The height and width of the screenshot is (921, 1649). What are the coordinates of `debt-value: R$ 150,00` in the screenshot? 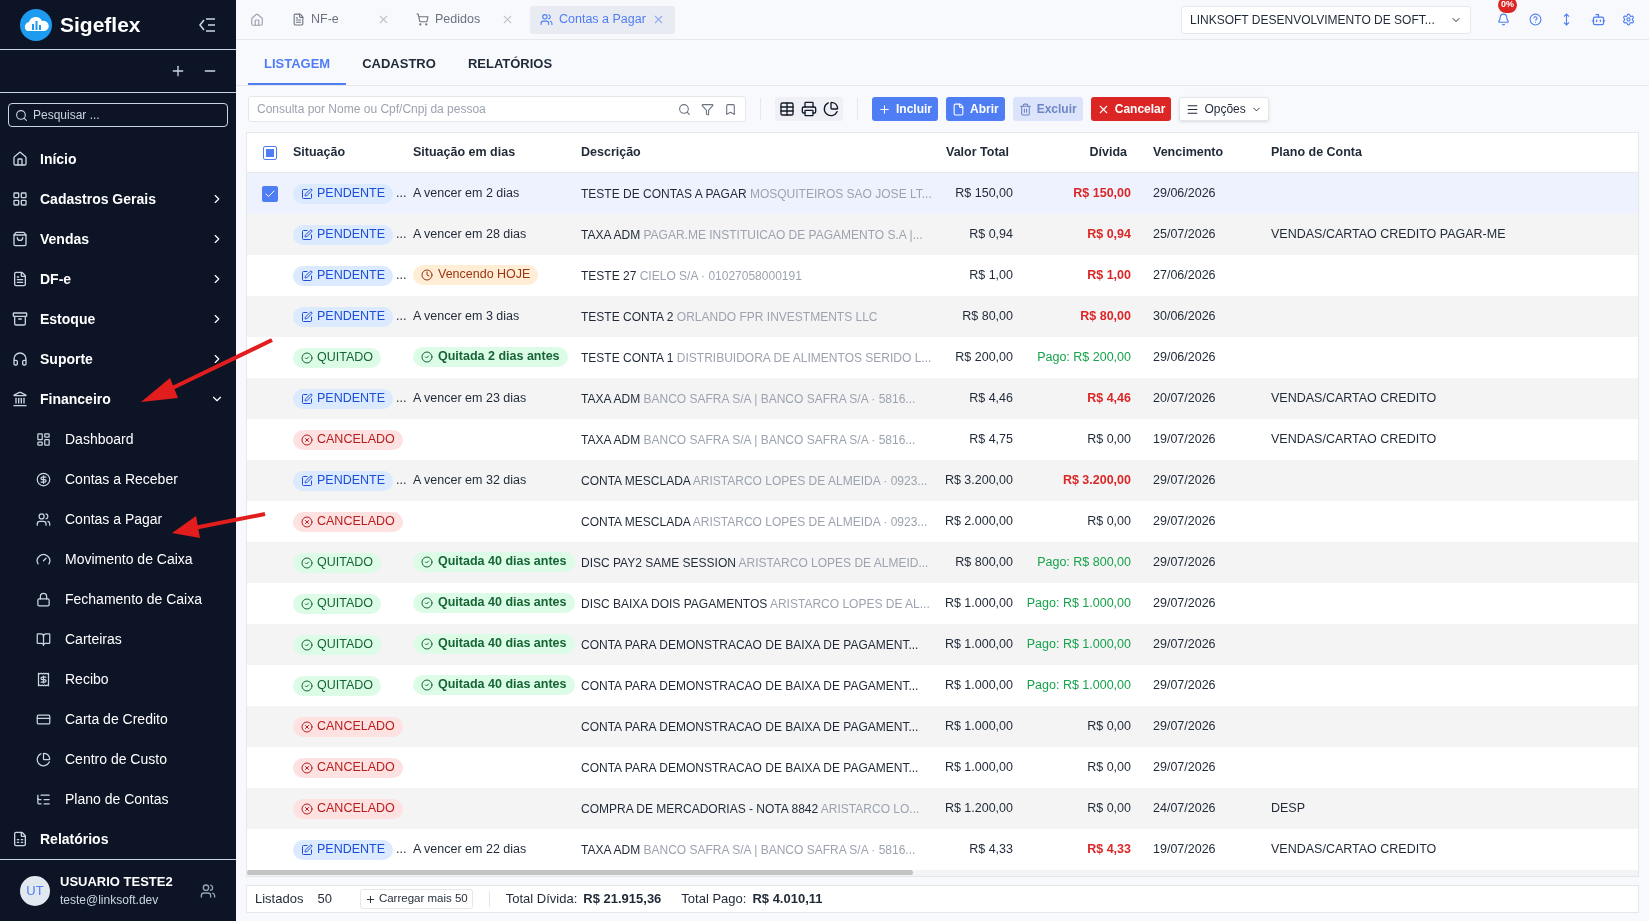 It's located at (1102, 193).